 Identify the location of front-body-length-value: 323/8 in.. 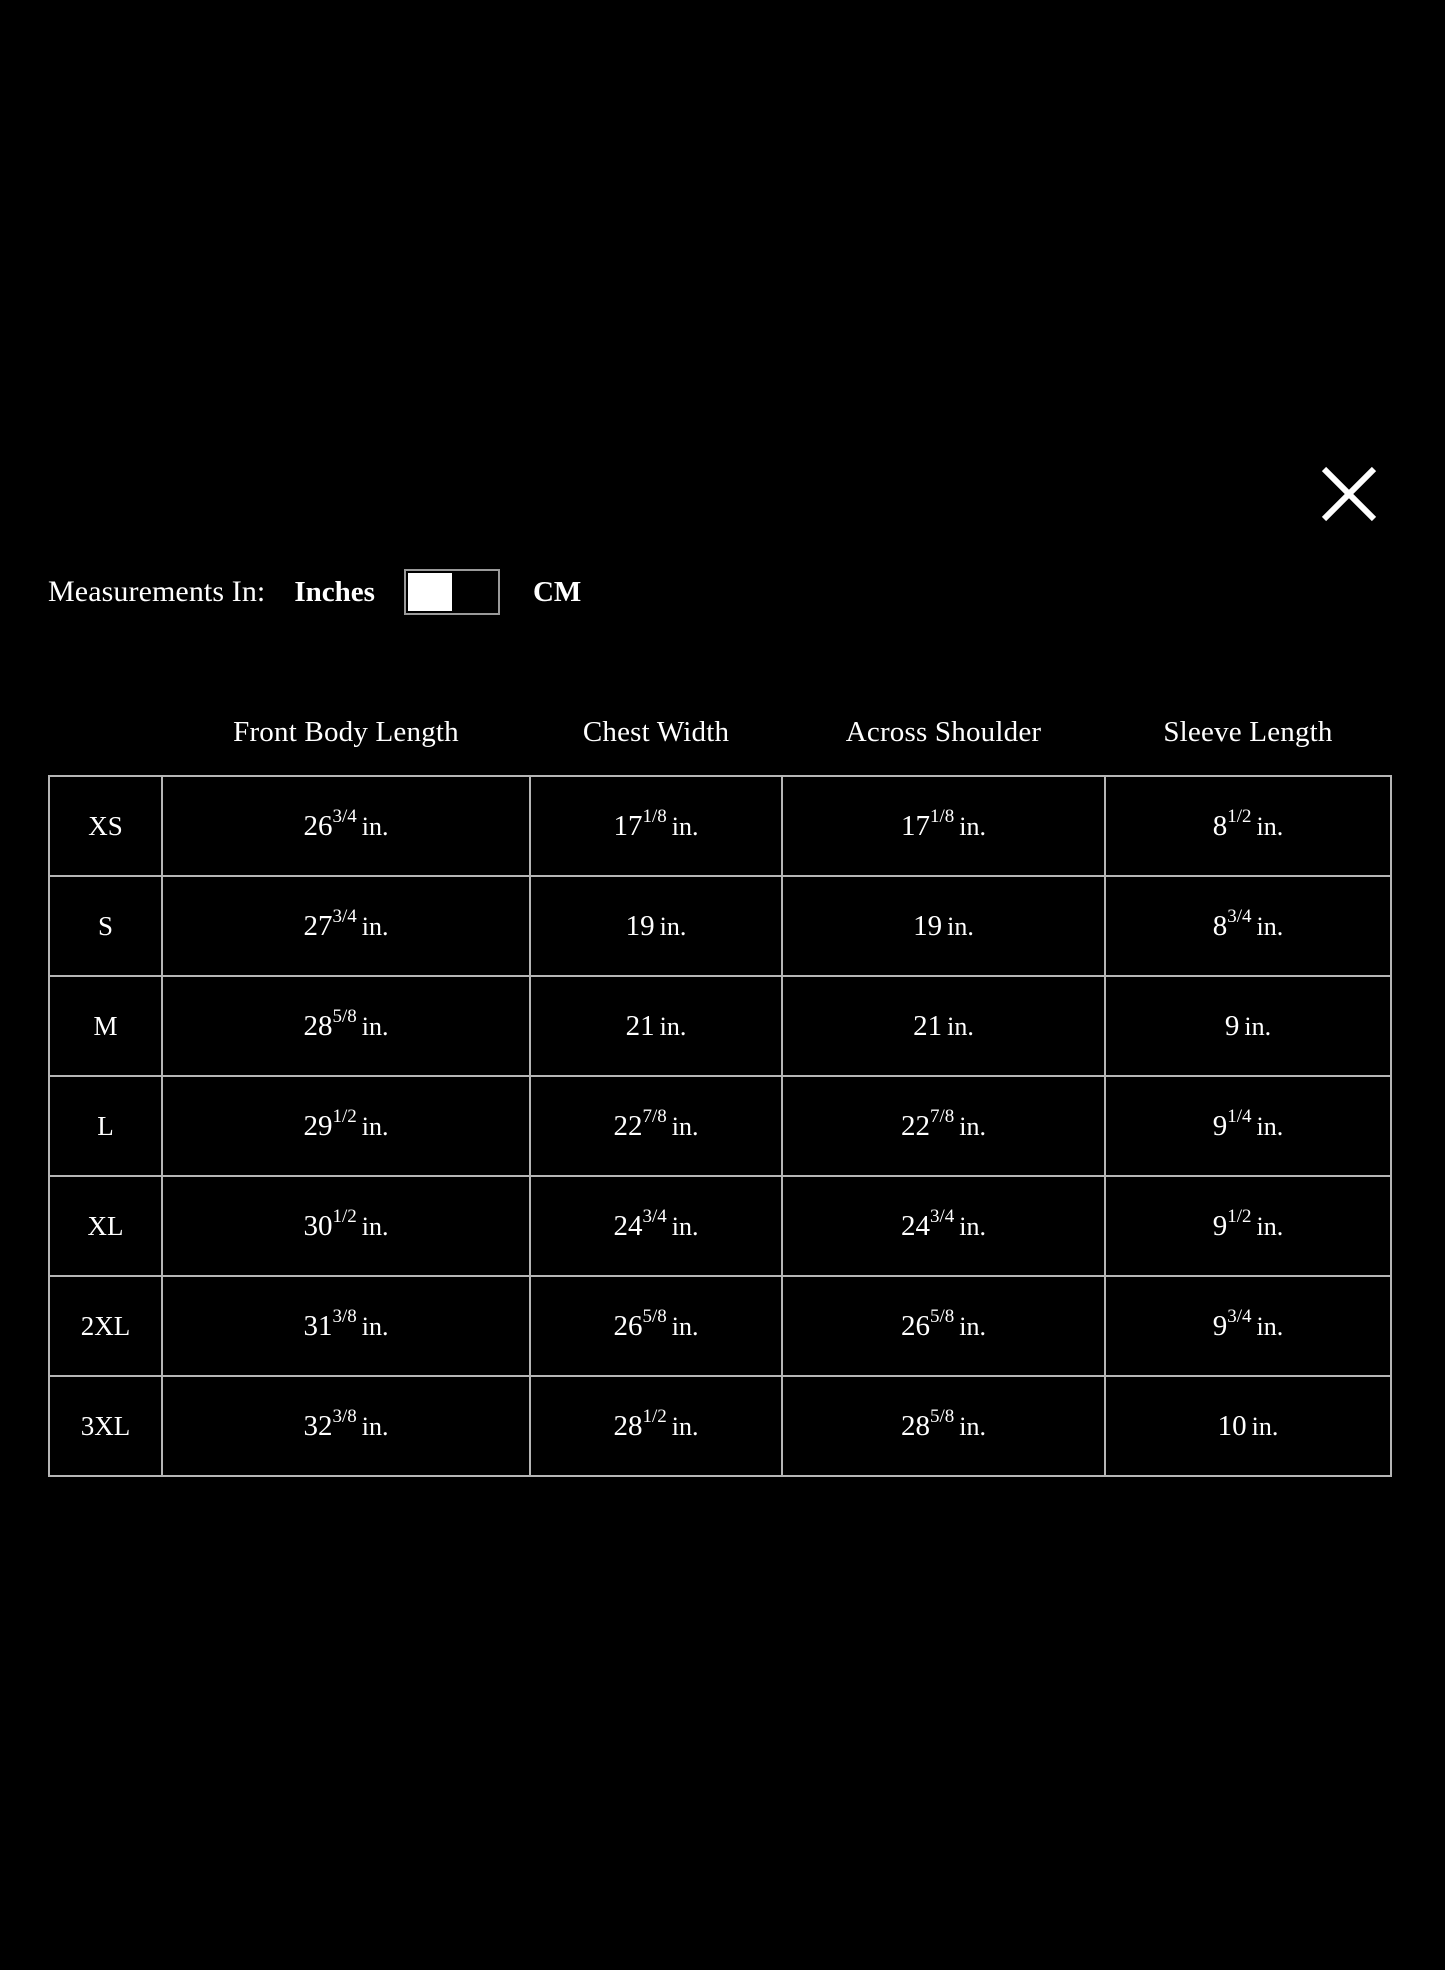
(346, 1425).